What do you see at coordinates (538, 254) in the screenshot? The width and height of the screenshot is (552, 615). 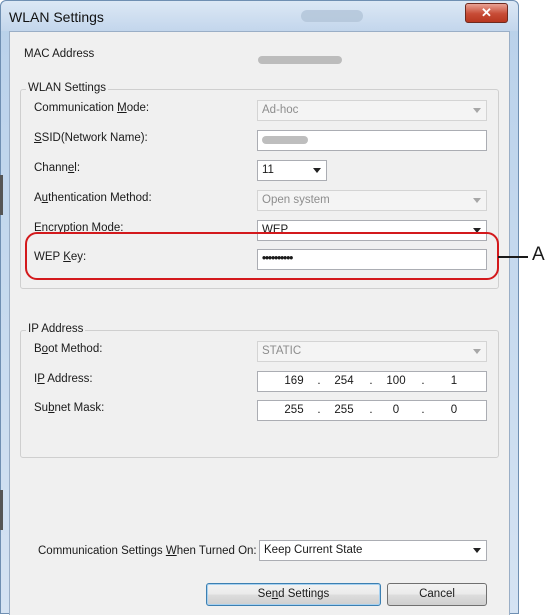 I see `callout-label: A` at bounding box center [538, 254].